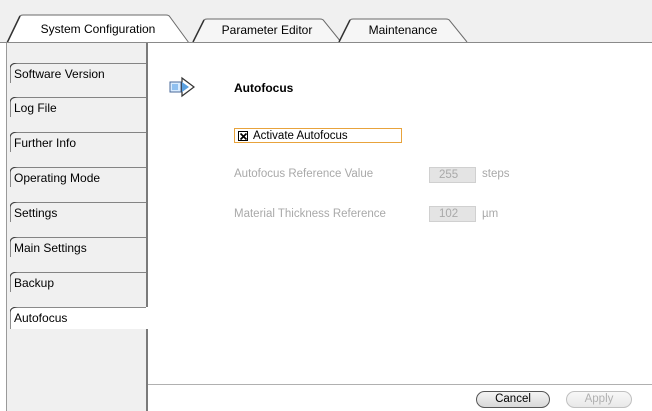 This screenshot has height=411, width=652. What do you see at coordinates (513, 399) in the screenshot?
I see `cancel-button: Cancel` at bounding box center [513, 399].